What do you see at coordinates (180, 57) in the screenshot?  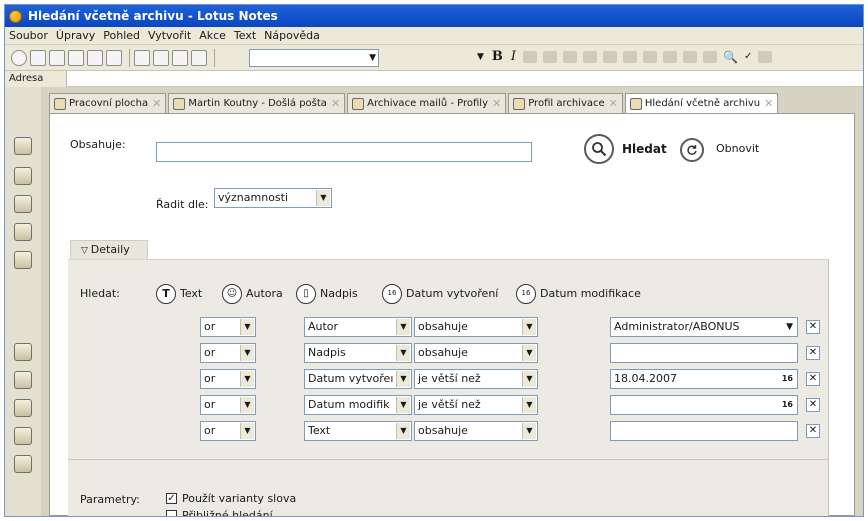 I see `paste-icon` at bounding box center [180, 57].